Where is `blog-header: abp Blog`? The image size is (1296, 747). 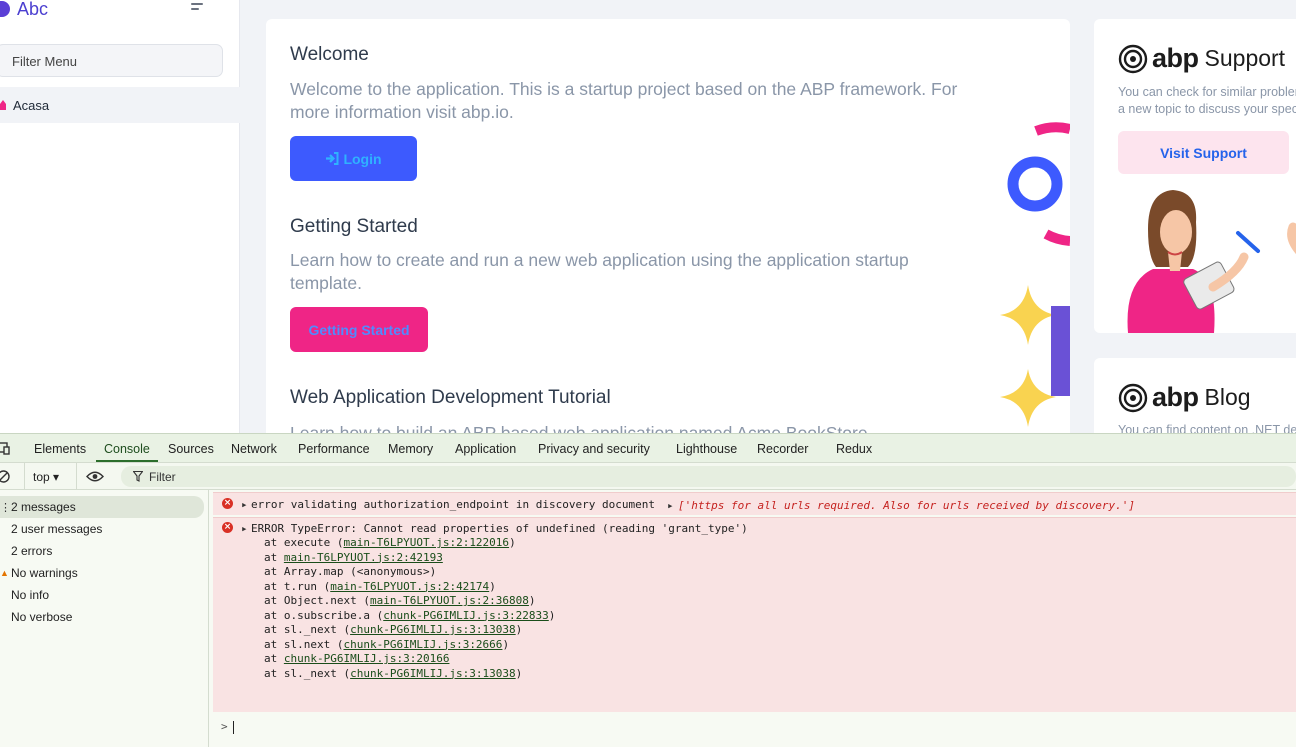 blog-header: abp Blog is located at coordinates (1184, 397).